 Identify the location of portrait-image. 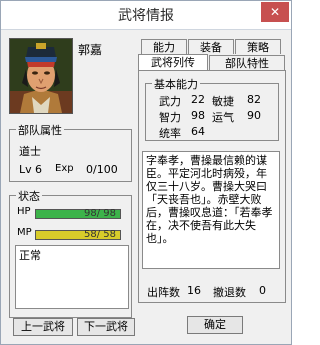
(41, 76).